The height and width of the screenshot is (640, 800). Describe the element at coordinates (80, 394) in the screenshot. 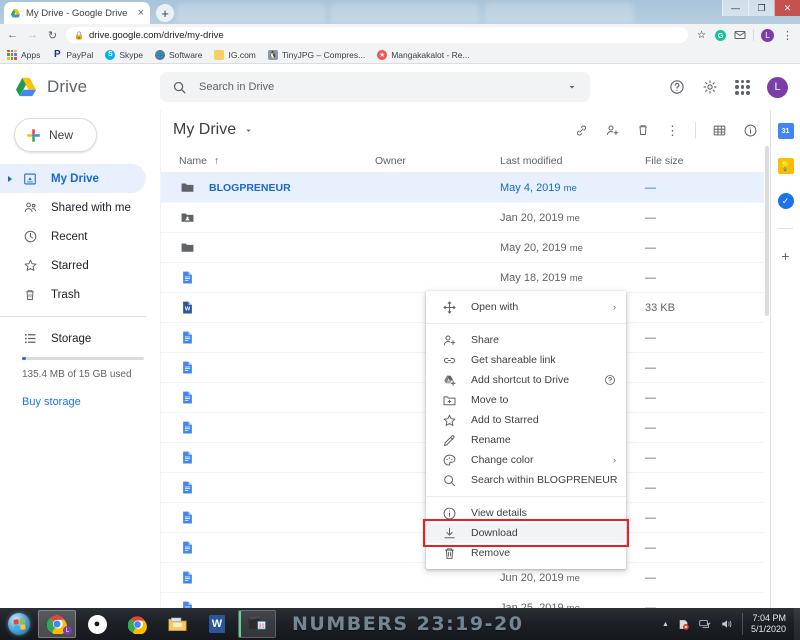

I see `buy-storage-link: Buy storage` at that location.